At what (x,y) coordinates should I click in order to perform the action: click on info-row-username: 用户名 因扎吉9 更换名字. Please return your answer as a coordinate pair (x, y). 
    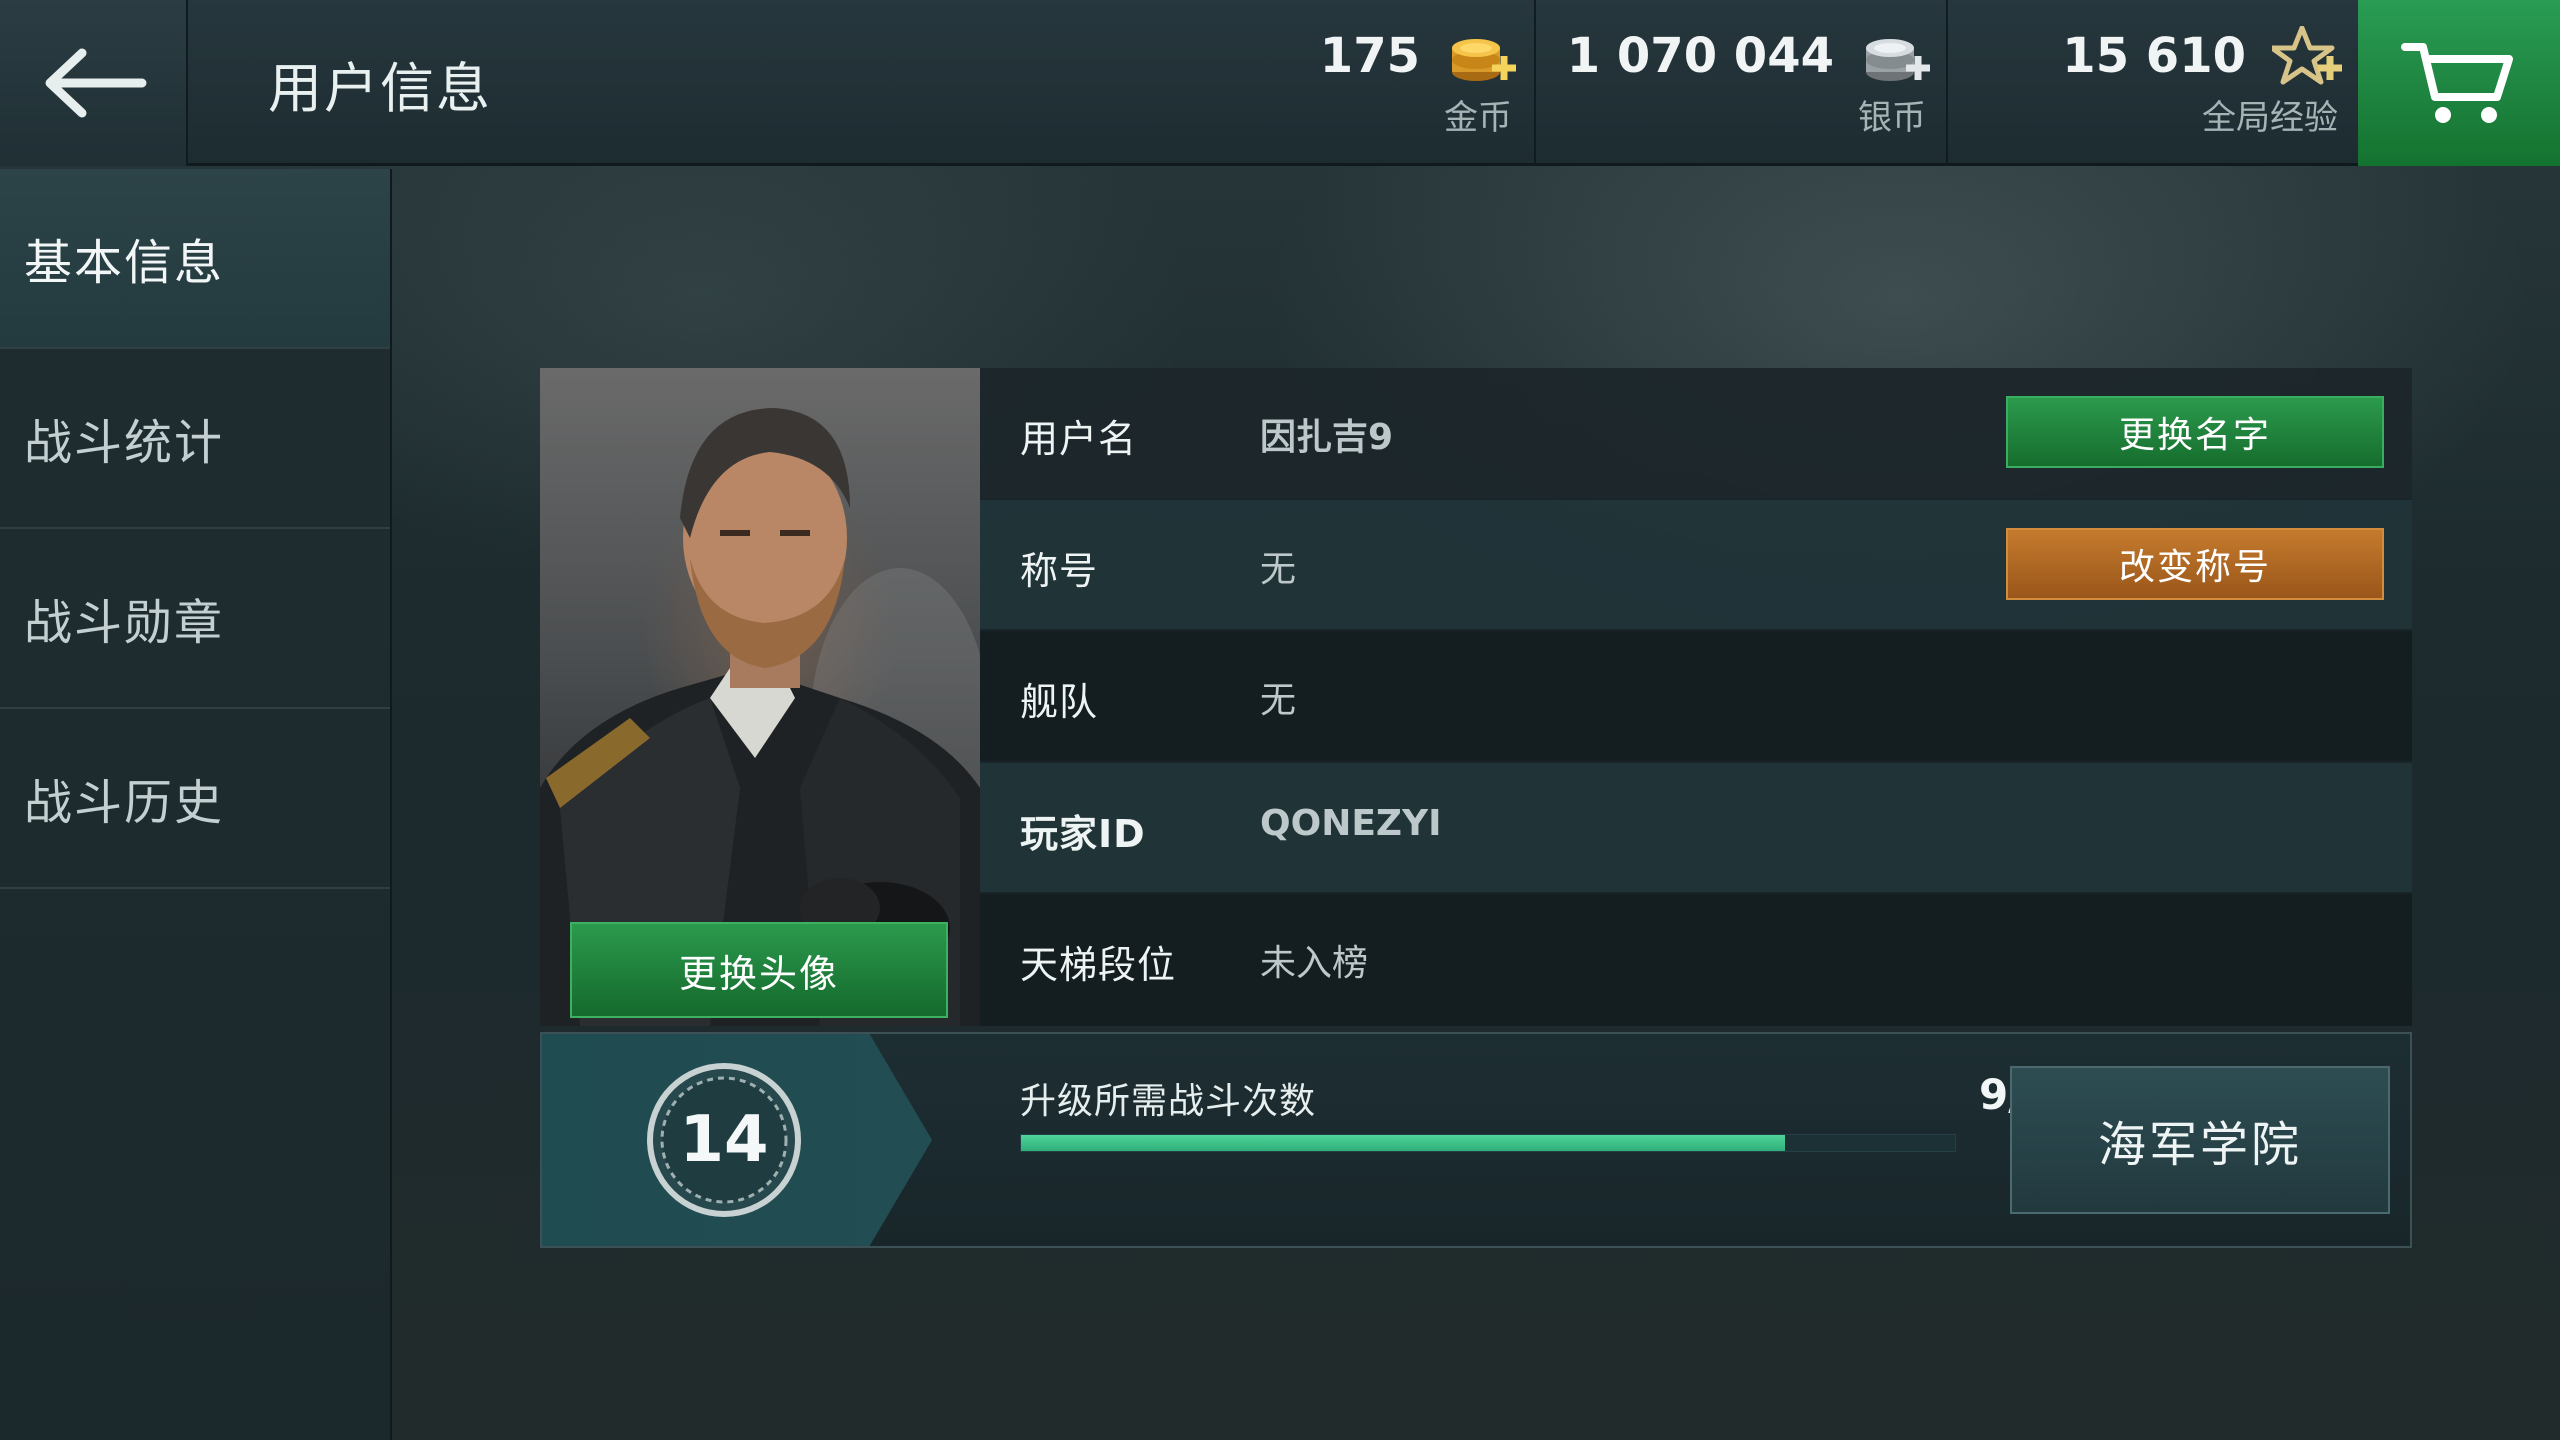
    Looking at the image, I should click on (1696, 434).